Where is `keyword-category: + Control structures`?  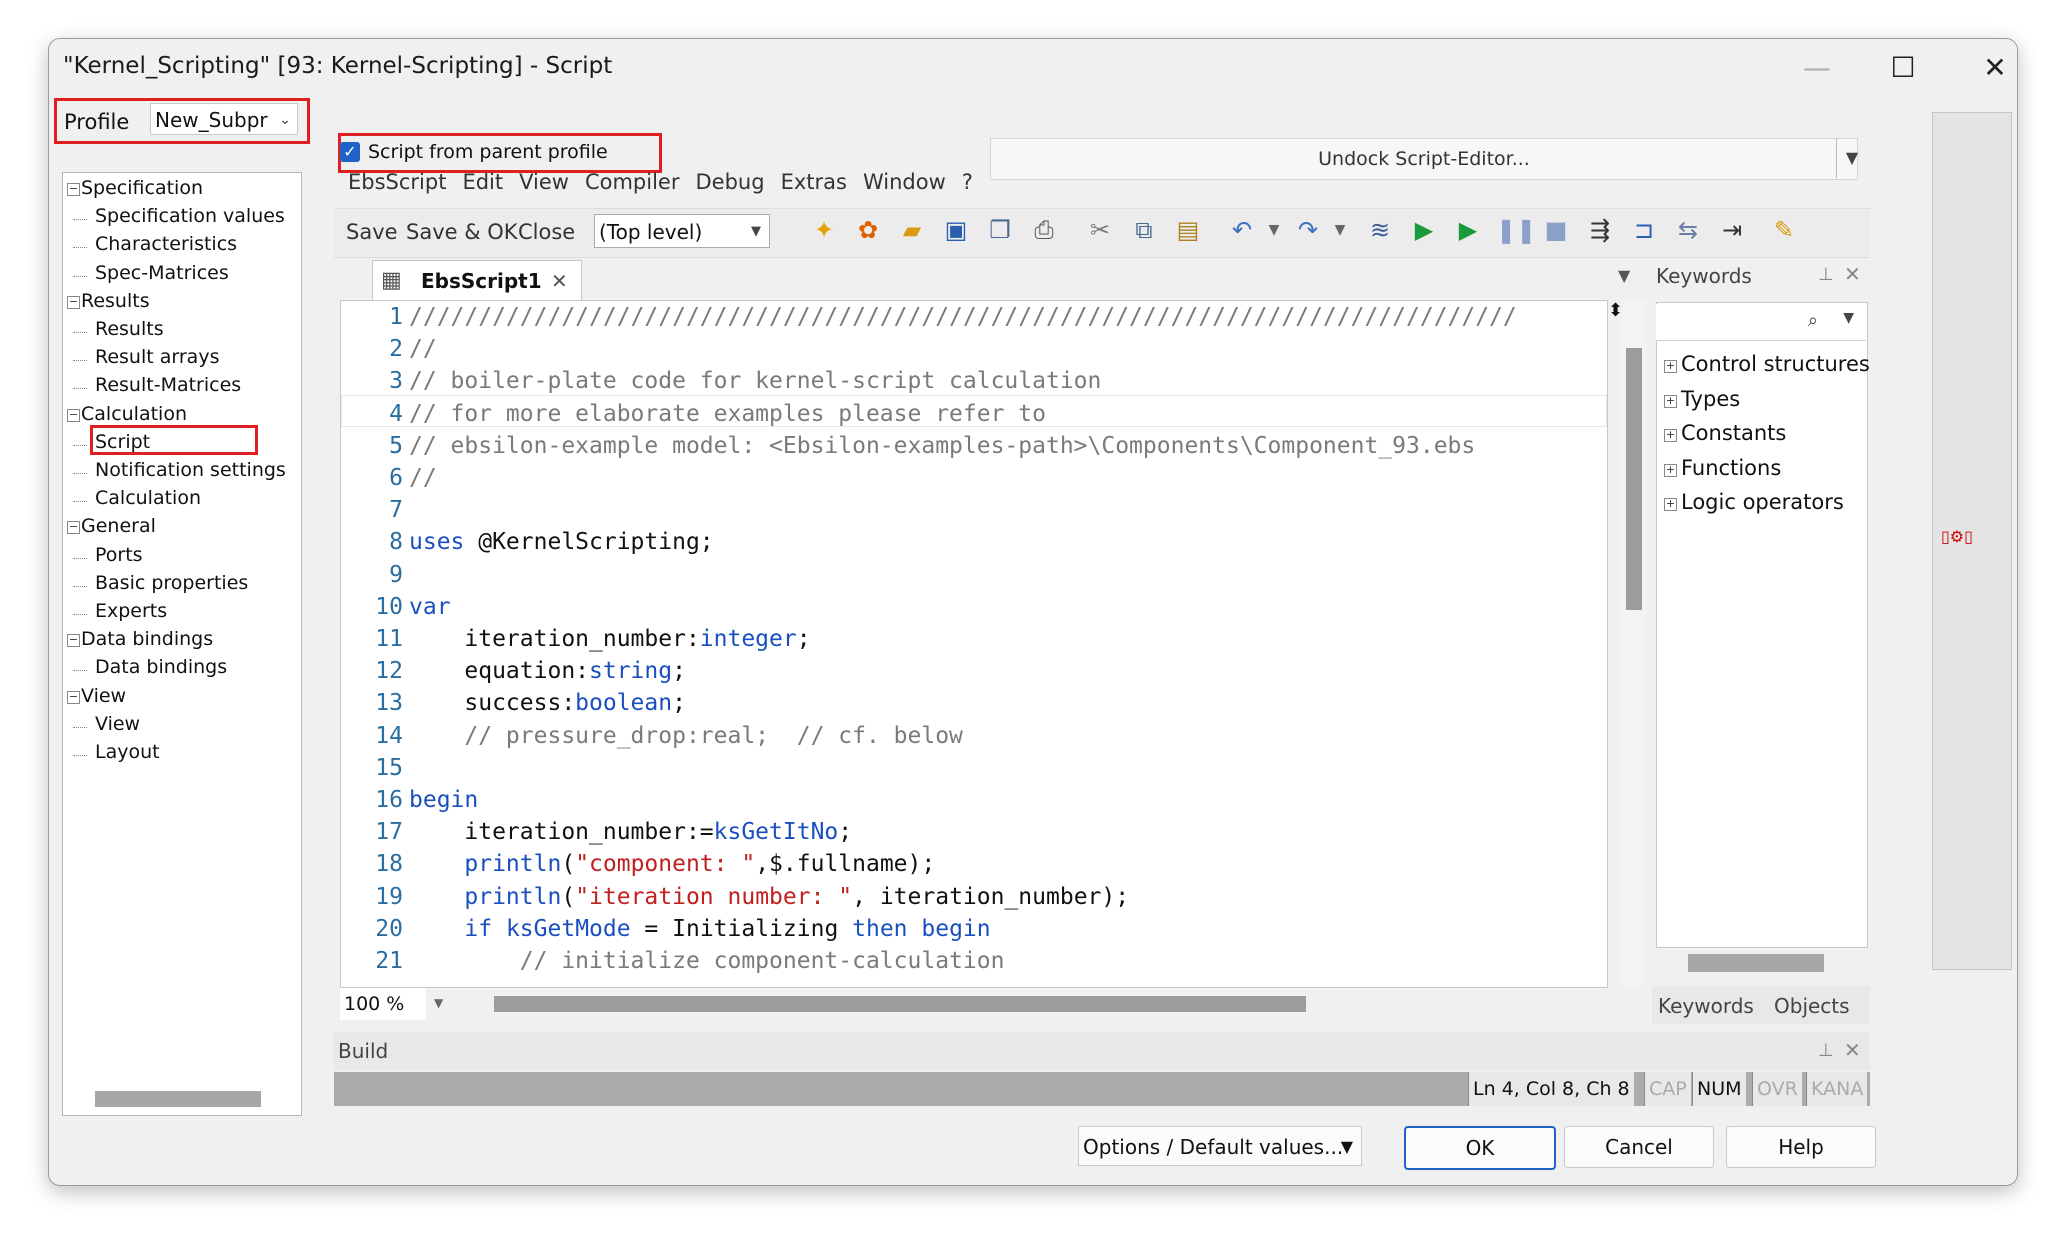 keyword-category: + Control structures is located at coordinates (1767, 364).